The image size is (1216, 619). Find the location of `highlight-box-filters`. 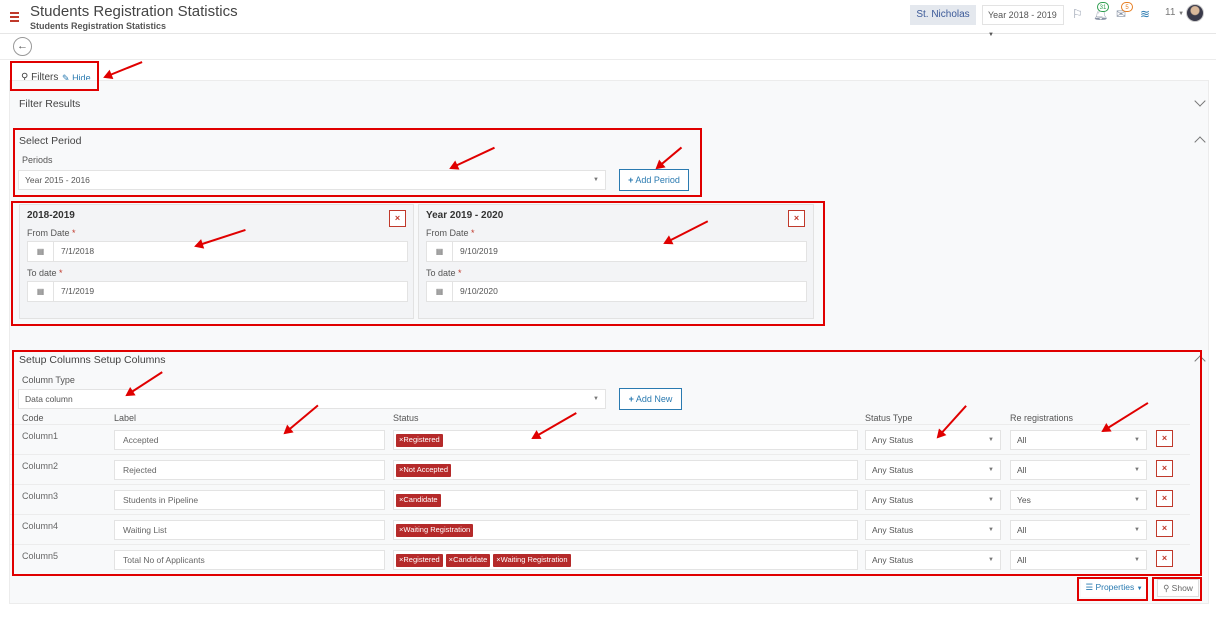

highlight-box-filters is located at coordinates (54, 76).